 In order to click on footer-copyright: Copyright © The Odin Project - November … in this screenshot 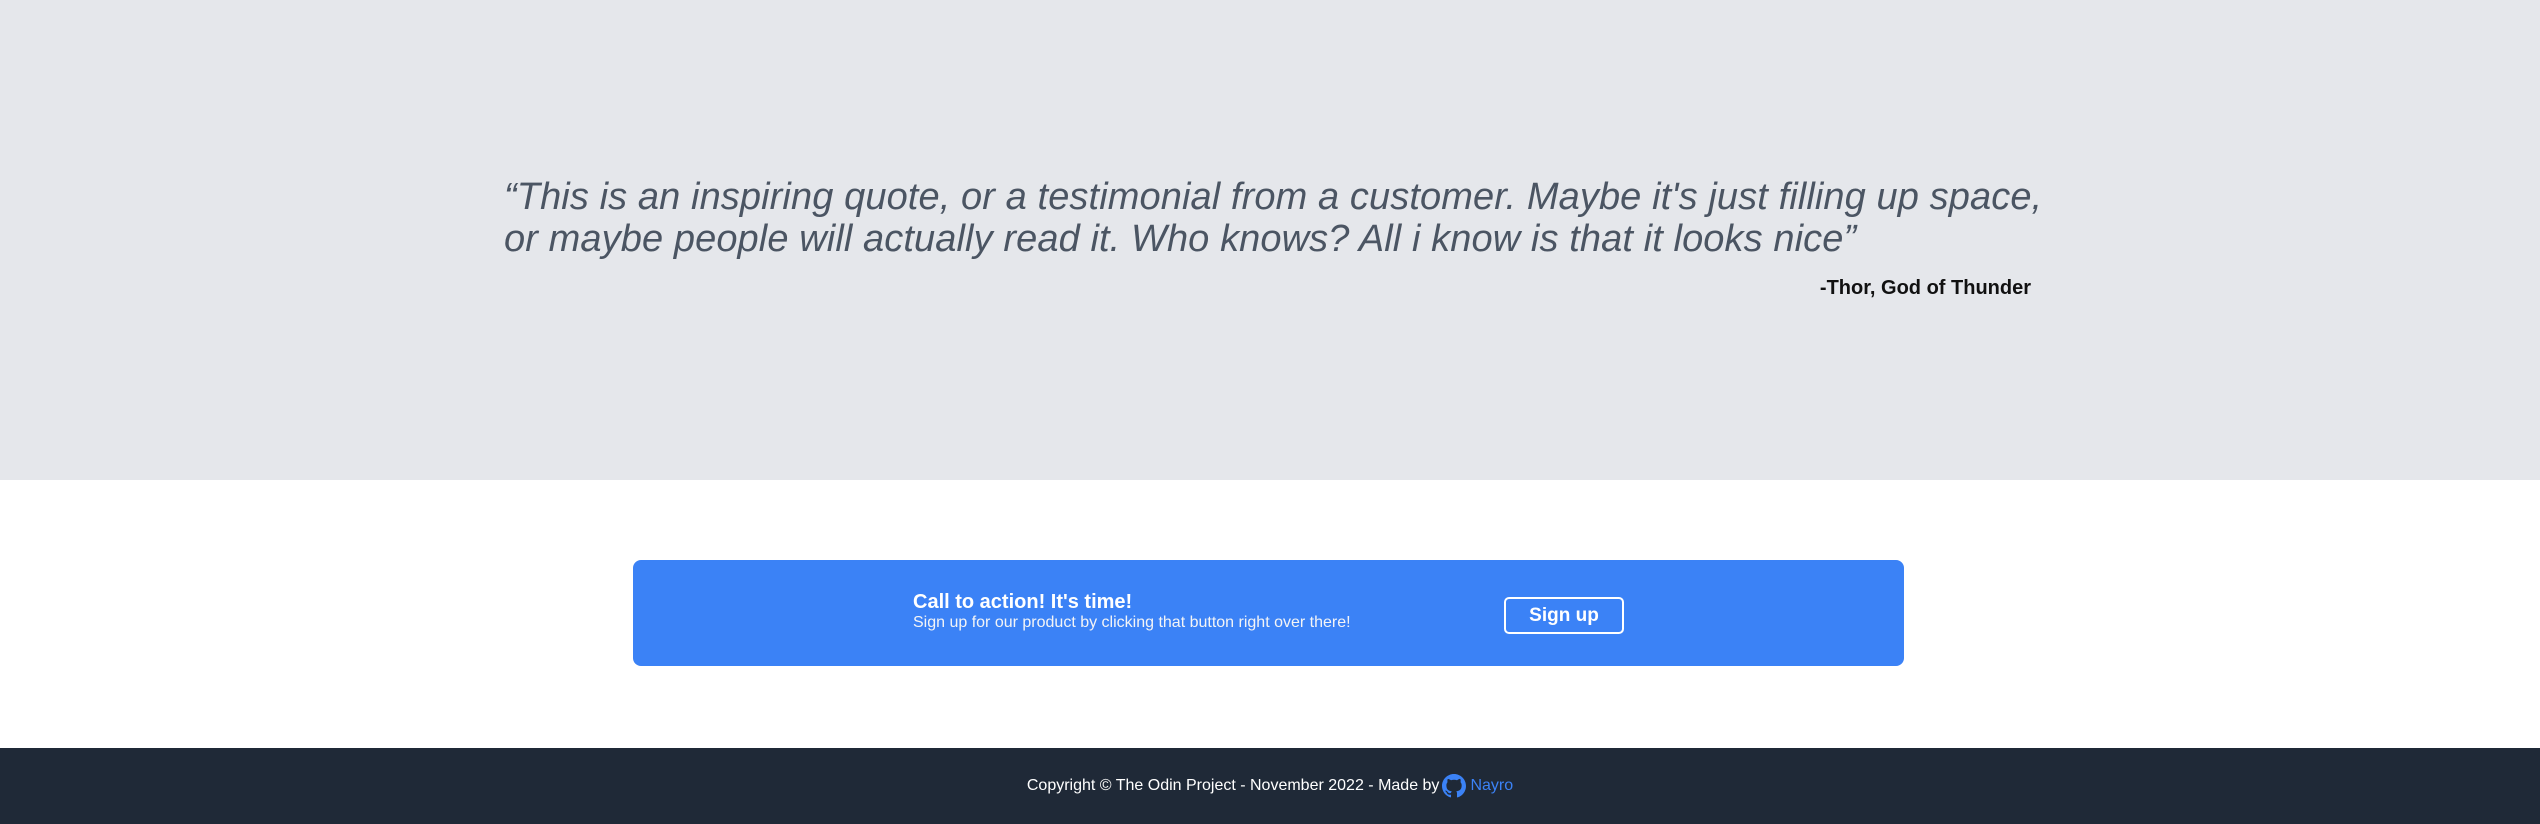, I will do `click(1233, 785)`.